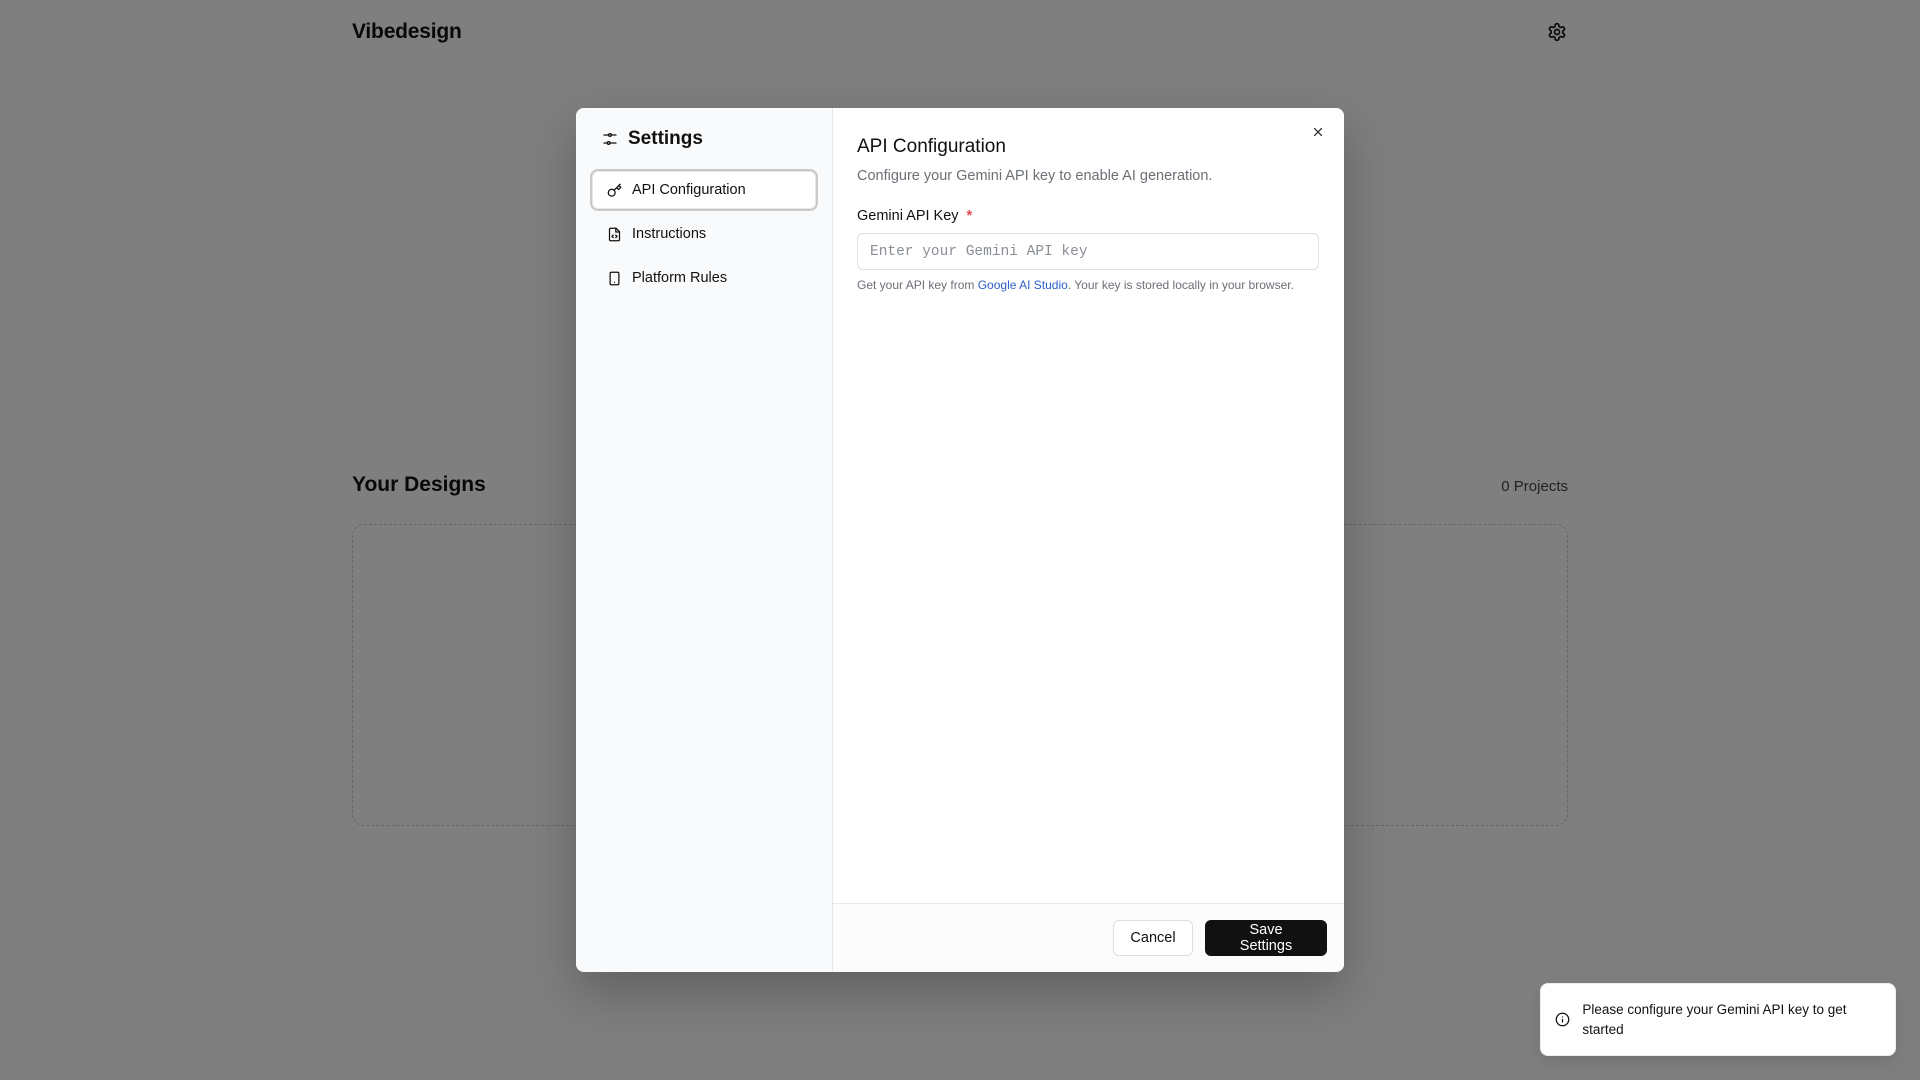 The width and height of the screenshot is (1920, 1080). Describe the element at coordinates (610, 139) in the screenshot. I see `sliders-icon` at that location.